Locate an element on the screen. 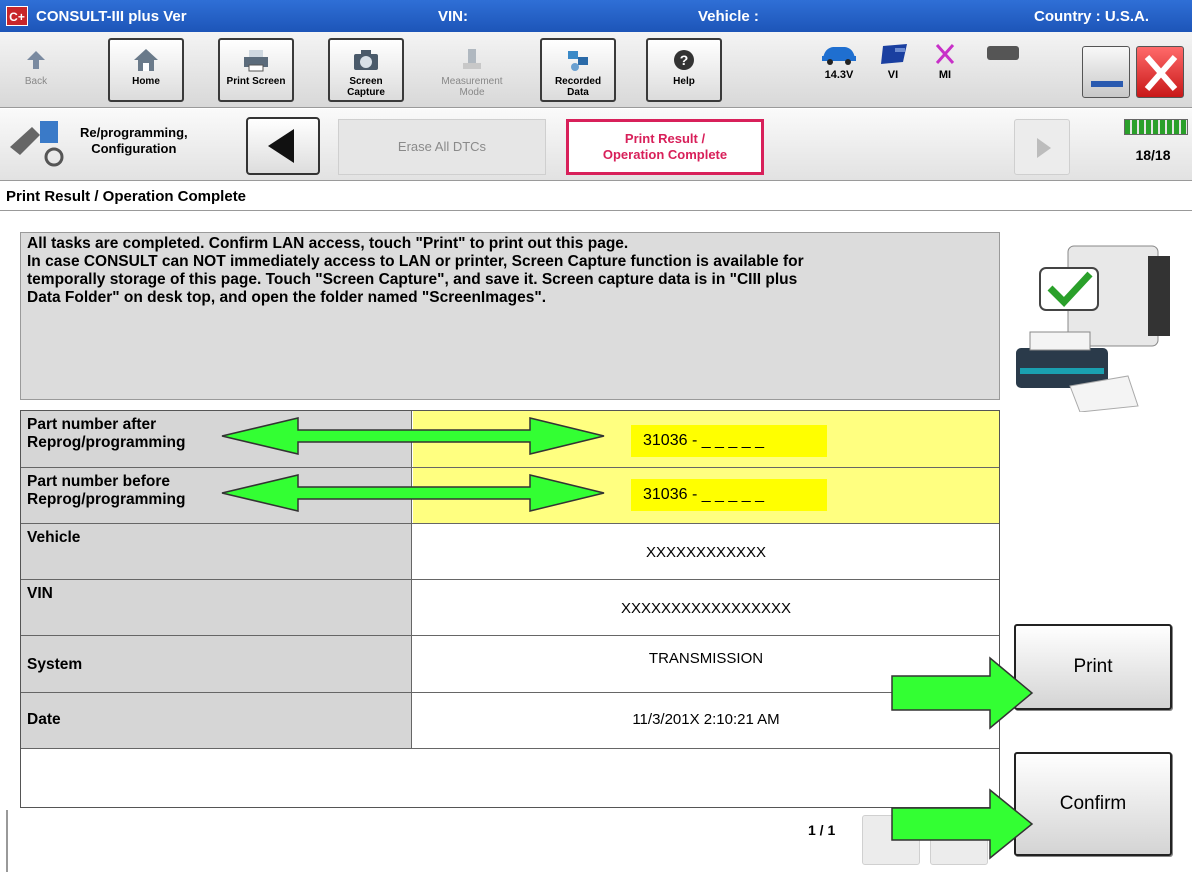 The width and height of the screenshot is (1192, 881). page-title: Print Result / Operation Complete is located at coordinates (126, 196).